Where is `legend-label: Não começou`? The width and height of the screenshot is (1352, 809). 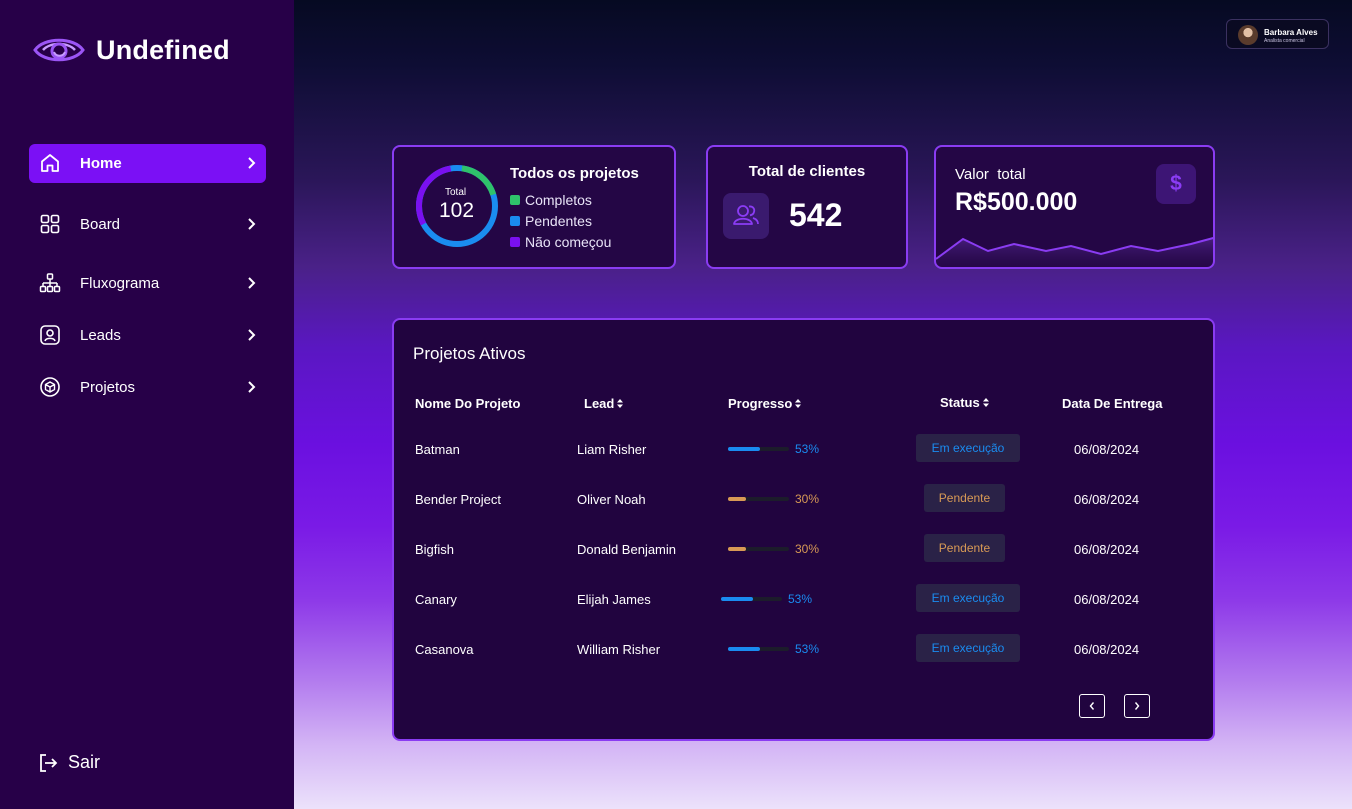
legend-label: Não começou is located at coordinates (568, 242).